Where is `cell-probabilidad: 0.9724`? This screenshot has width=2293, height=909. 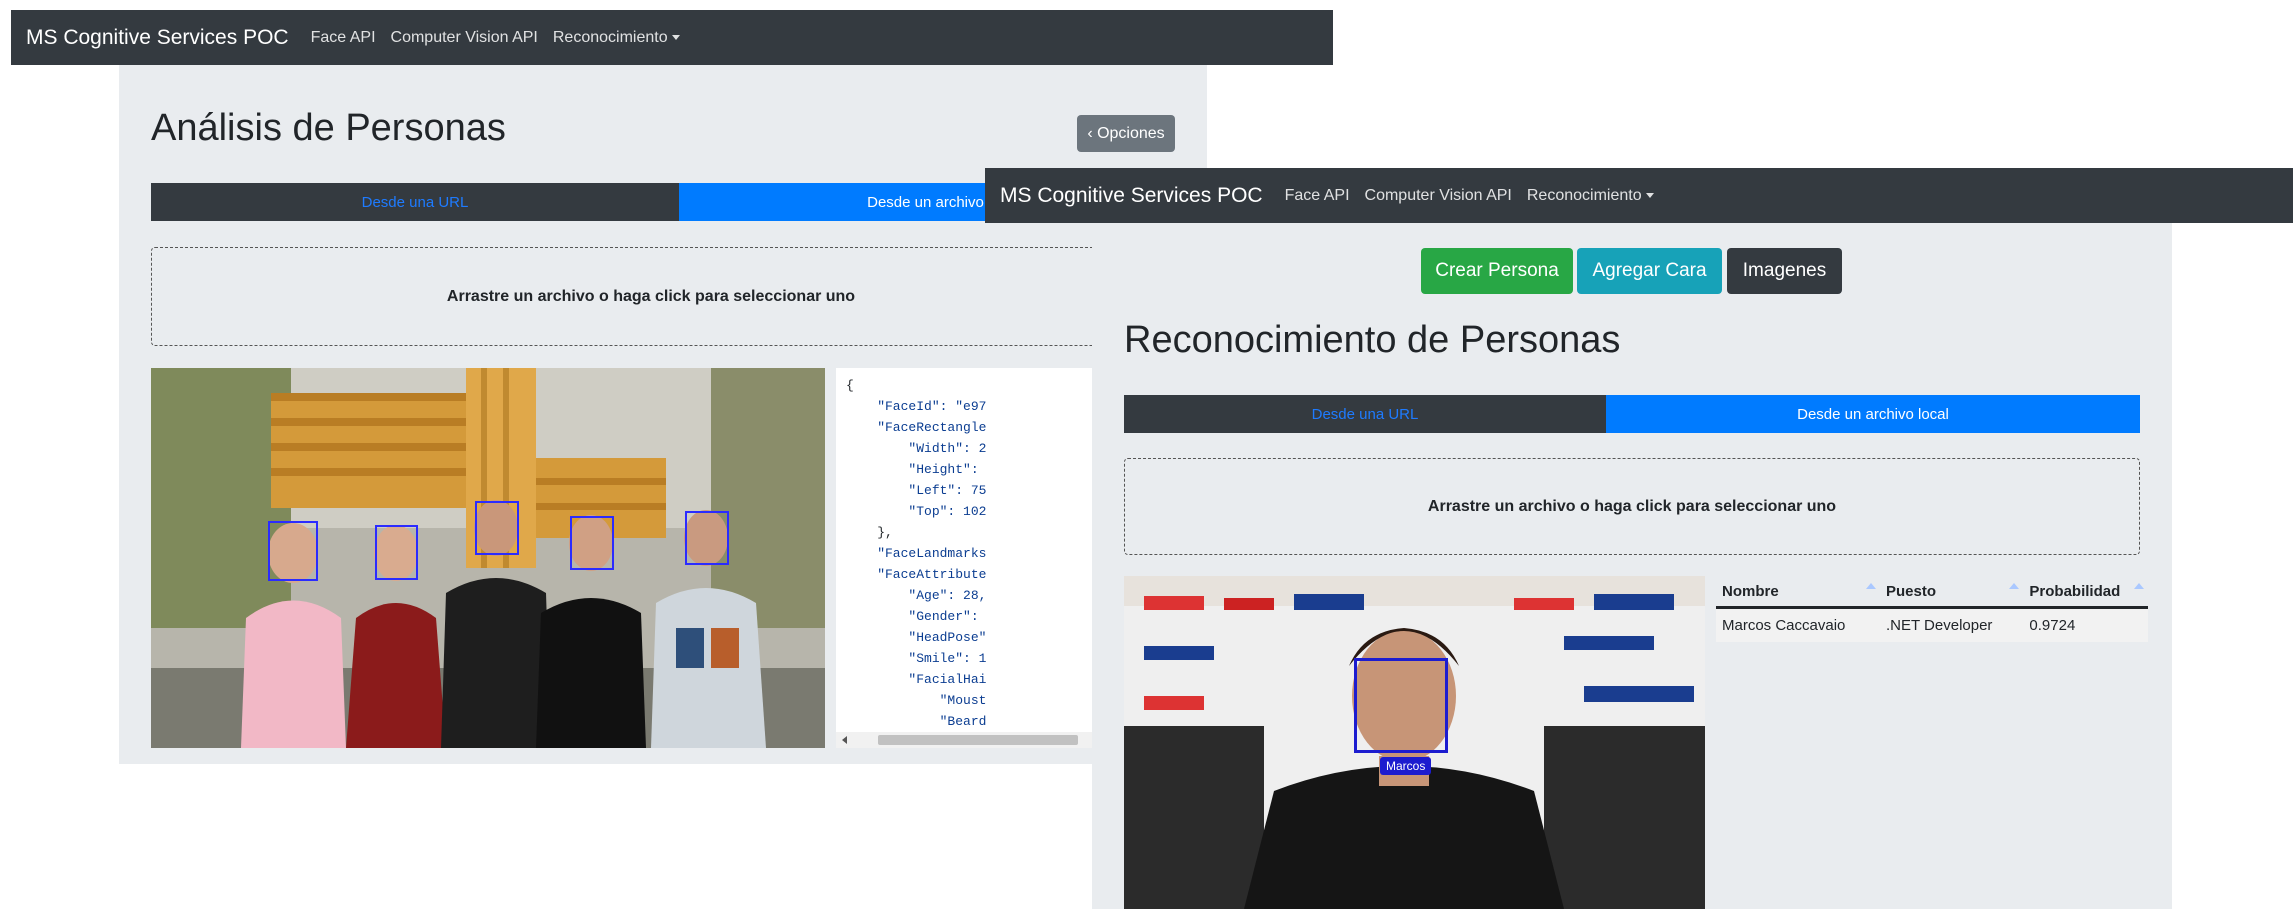 cell-probabilidad: 0.9724 is located at coordinates (2085, 624).